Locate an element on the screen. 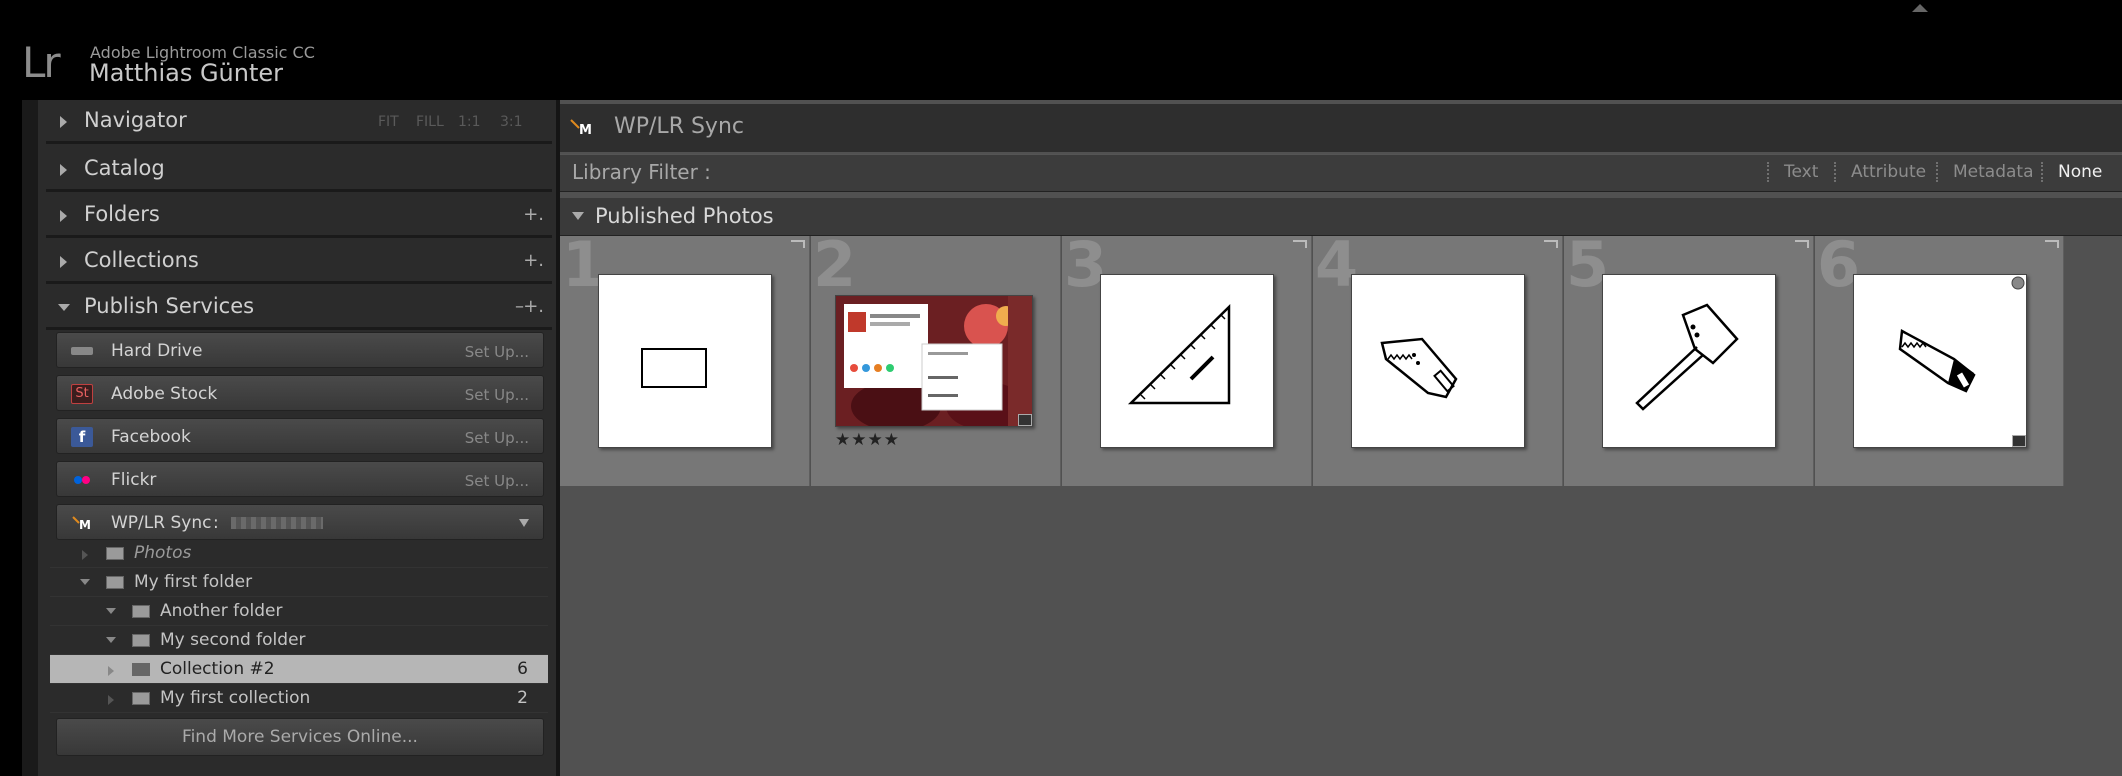  left-panel-scrollbar is located at coordinates (30, 438).